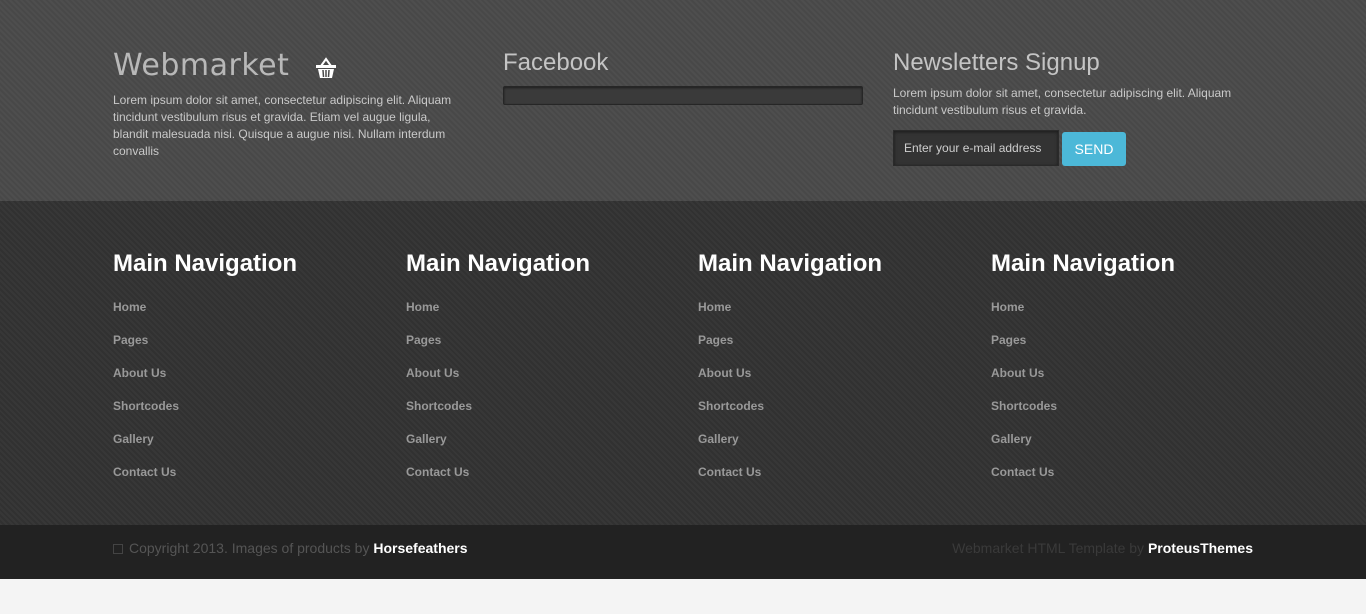 The image size is (1366, 614). I want to click on facebook-title: Facebook, so click(556, 62).